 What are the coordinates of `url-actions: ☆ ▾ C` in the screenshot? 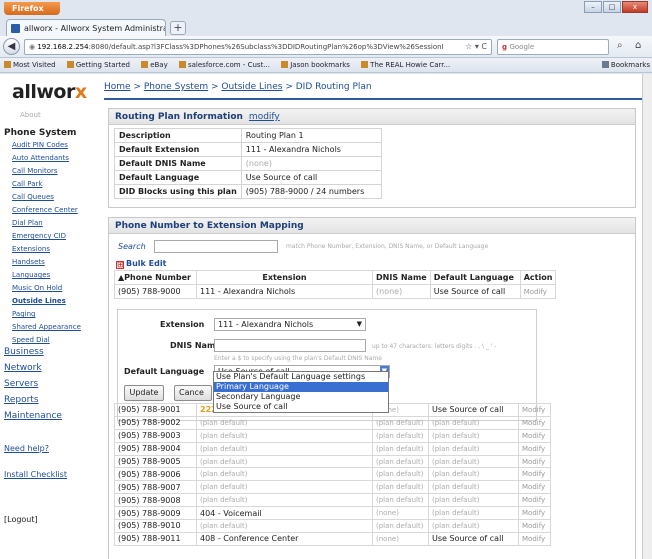 It's located at (476, 47).